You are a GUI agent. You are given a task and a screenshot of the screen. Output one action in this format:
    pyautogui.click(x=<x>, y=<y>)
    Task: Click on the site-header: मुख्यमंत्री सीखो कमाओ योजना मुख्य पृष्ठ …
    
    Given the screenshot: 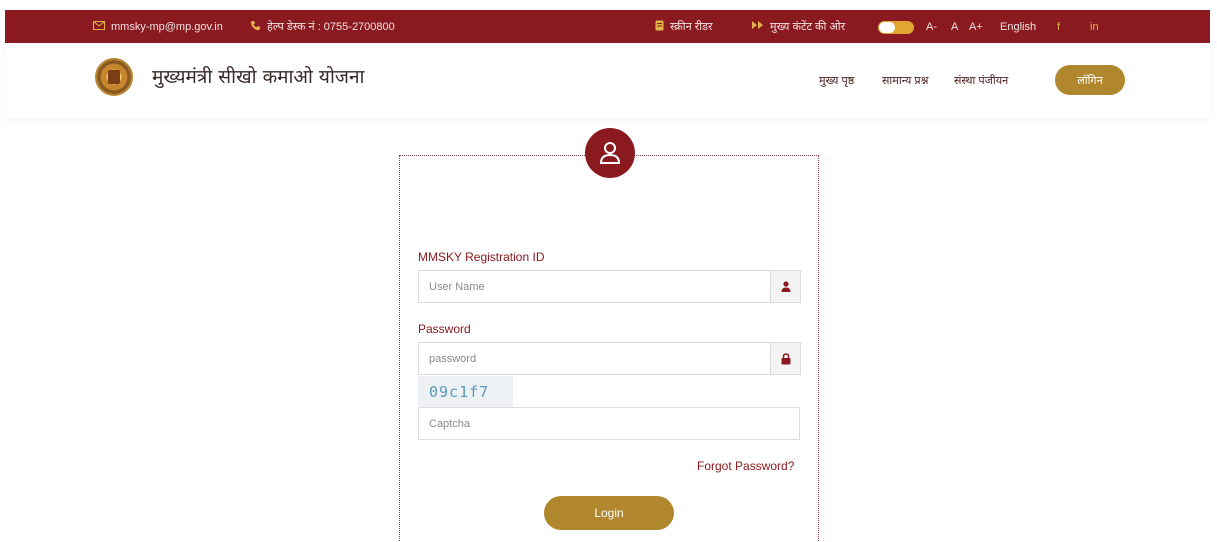 What is the action you would take?
    pyautogui.click(x=607, y=81)
    